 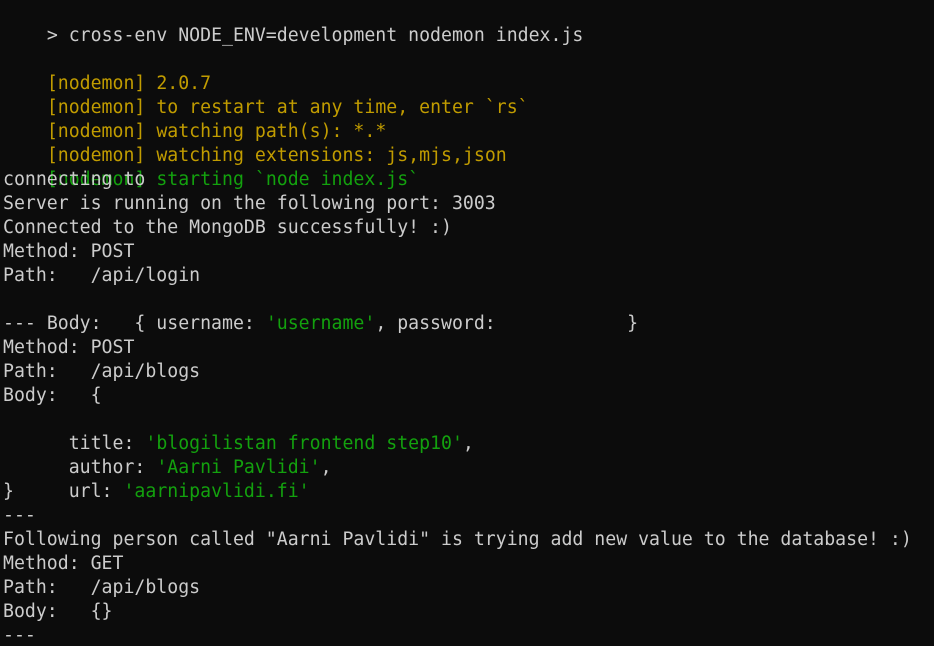 What do you see at coordinates (216, 491) in the screenshot?
I see `url-value: 'aarnipavlidi.fi'` at bounding box center [216, 491].